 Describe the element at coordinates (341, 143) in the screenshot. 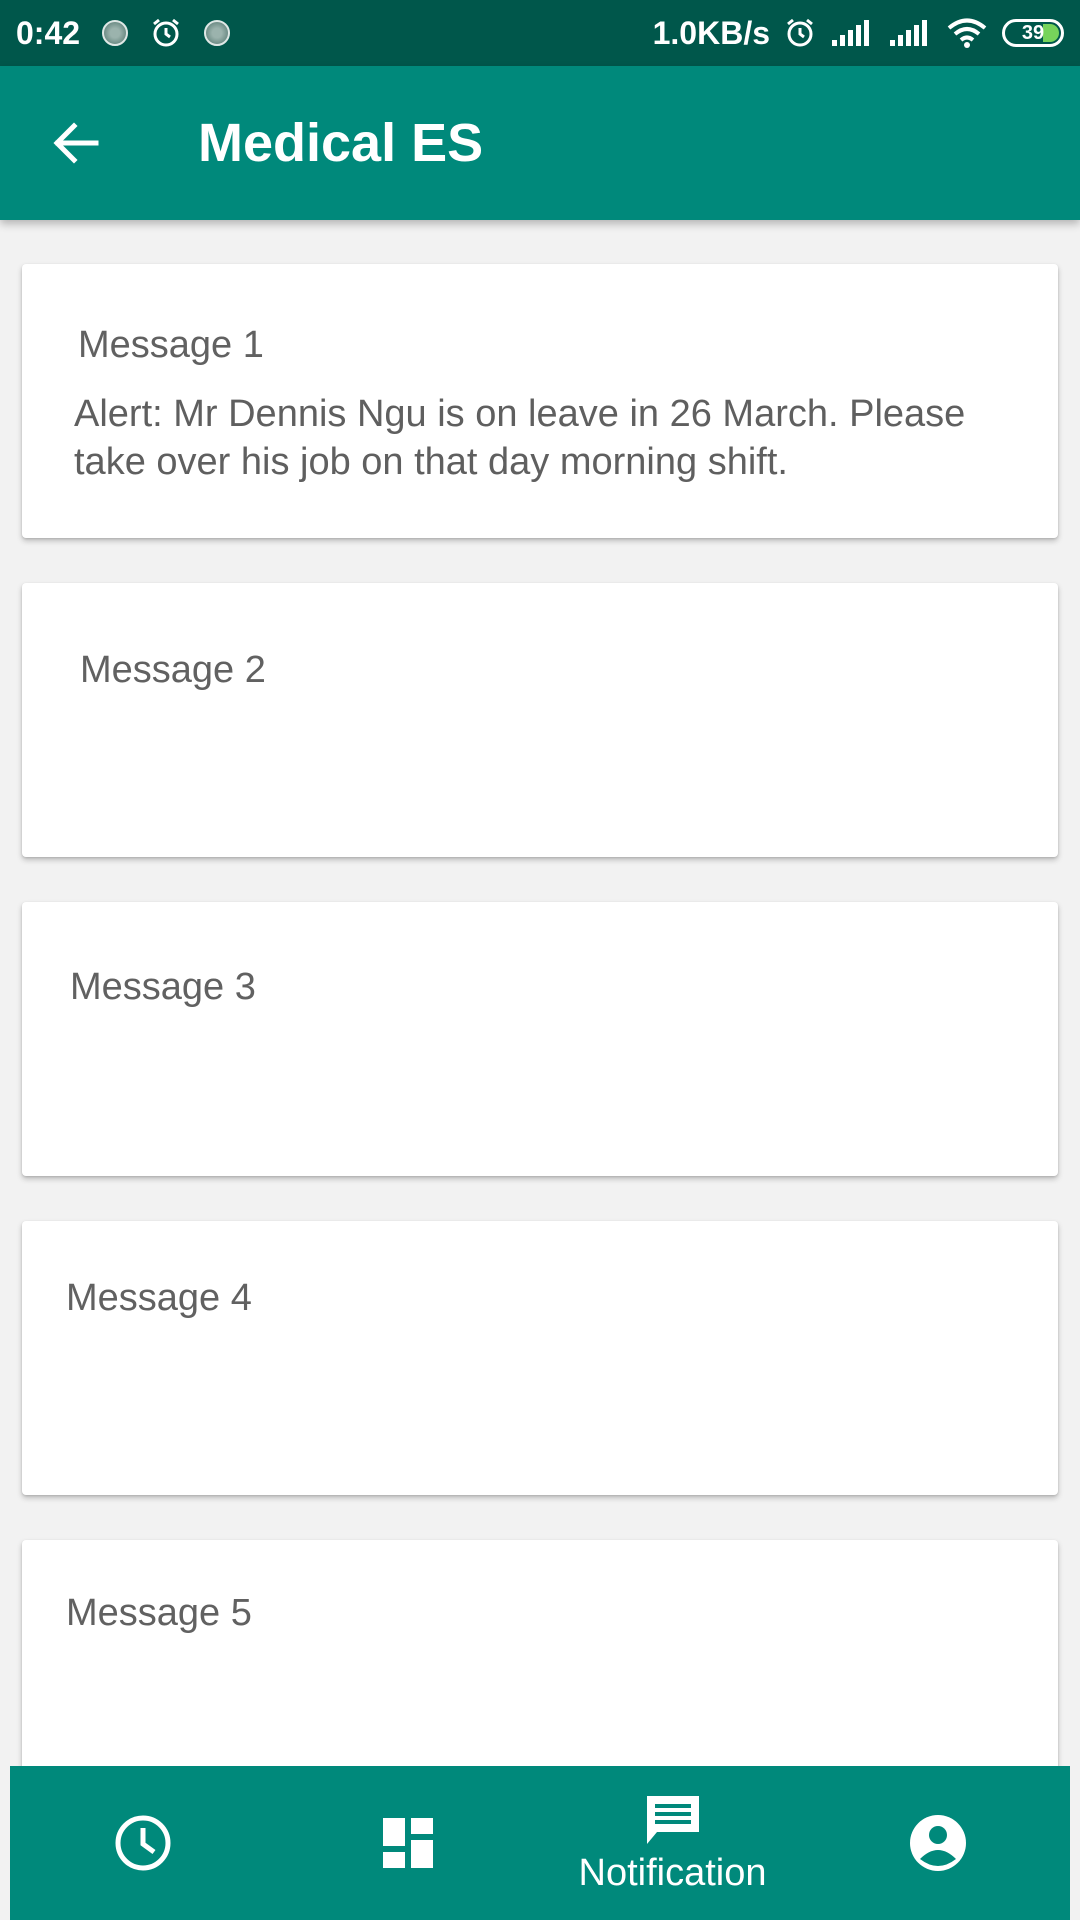

I see `page-title: Medical ES` at that location.